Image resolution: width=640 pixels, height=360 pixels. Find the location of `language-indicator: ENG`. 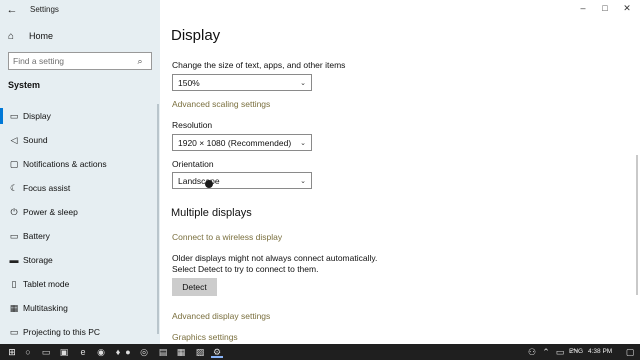

language-indicator: ENG is located at coordinates (576, 351).